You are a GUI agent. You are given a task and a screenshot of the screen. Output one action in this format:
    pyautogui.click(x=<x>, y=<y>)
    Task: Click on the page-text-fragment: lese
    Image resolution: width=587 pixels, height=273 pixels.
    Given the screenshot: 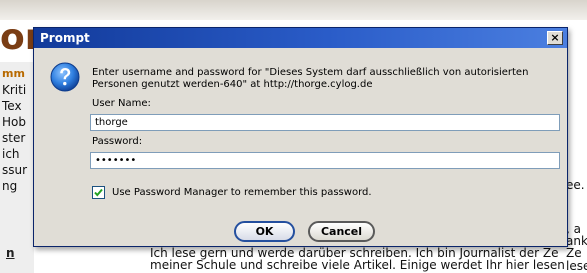 What is the action you would take?
    pyautogui.click(x=576, y=266)
    